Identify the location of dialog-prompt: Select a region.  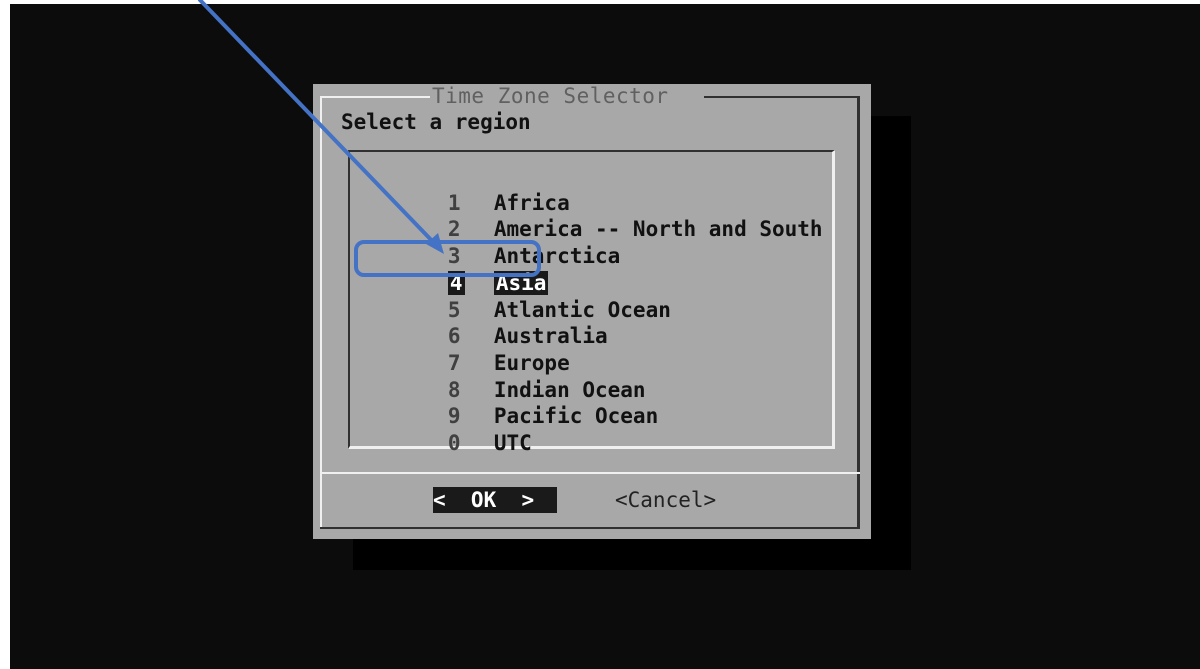
(436, 122).